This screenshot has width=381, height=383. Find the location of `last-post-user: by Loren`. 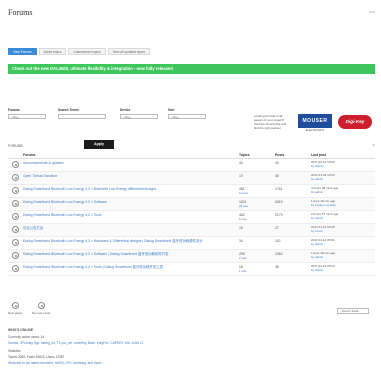

last-post-user: by Loren is located at coordinates (343, 231).